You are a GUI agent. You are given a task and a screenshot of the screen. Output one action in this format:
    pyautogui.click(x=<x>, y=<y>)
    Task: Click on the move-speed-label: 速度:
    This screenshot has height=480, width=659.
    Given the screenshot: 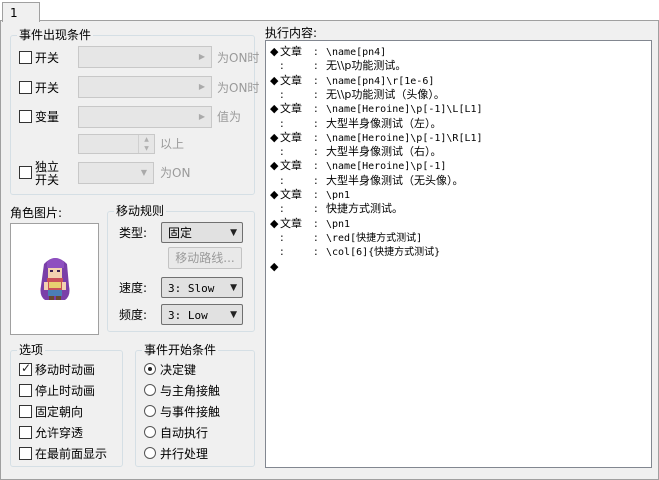 What is the action you would take?
    pyautogui.click(x=133, y=288)
    